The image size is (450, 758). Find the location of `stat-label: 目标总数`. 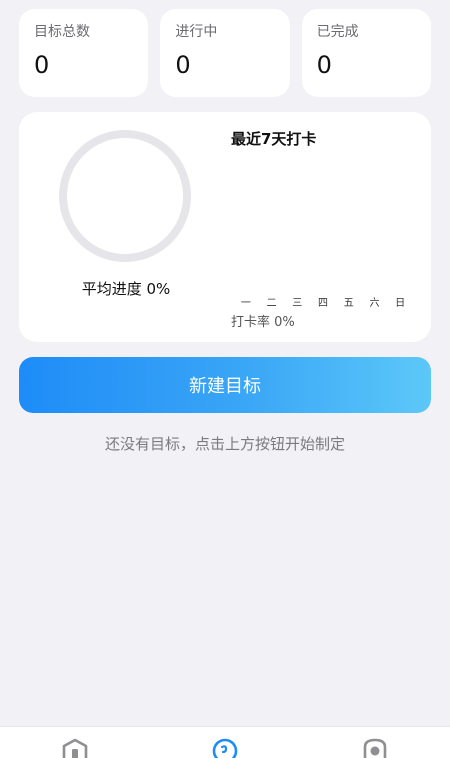

stat-label: 目标总数 is located at coordinates (62, 32).